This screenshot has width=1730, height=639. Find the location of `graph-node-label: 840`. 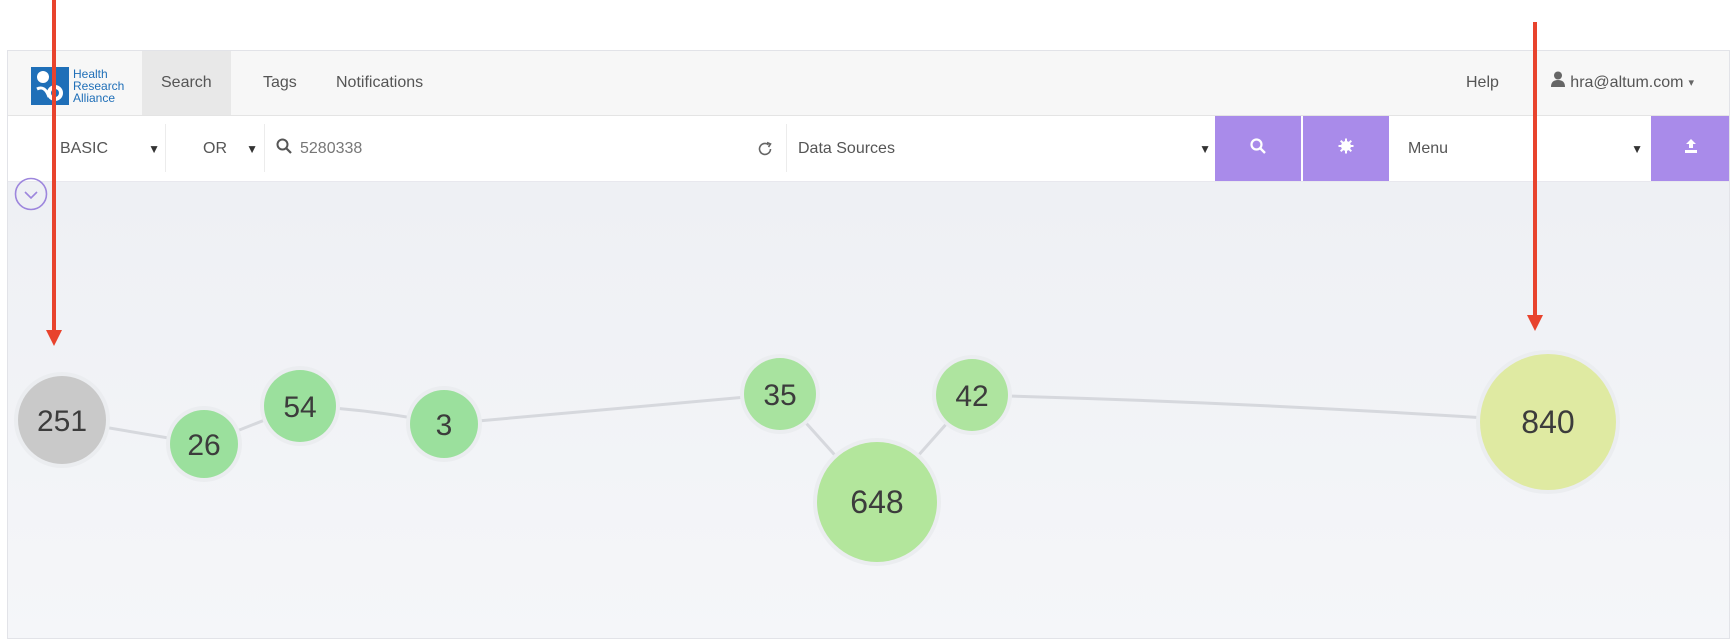

graph-node-label: 840 is located at coordinates (1547, 422).